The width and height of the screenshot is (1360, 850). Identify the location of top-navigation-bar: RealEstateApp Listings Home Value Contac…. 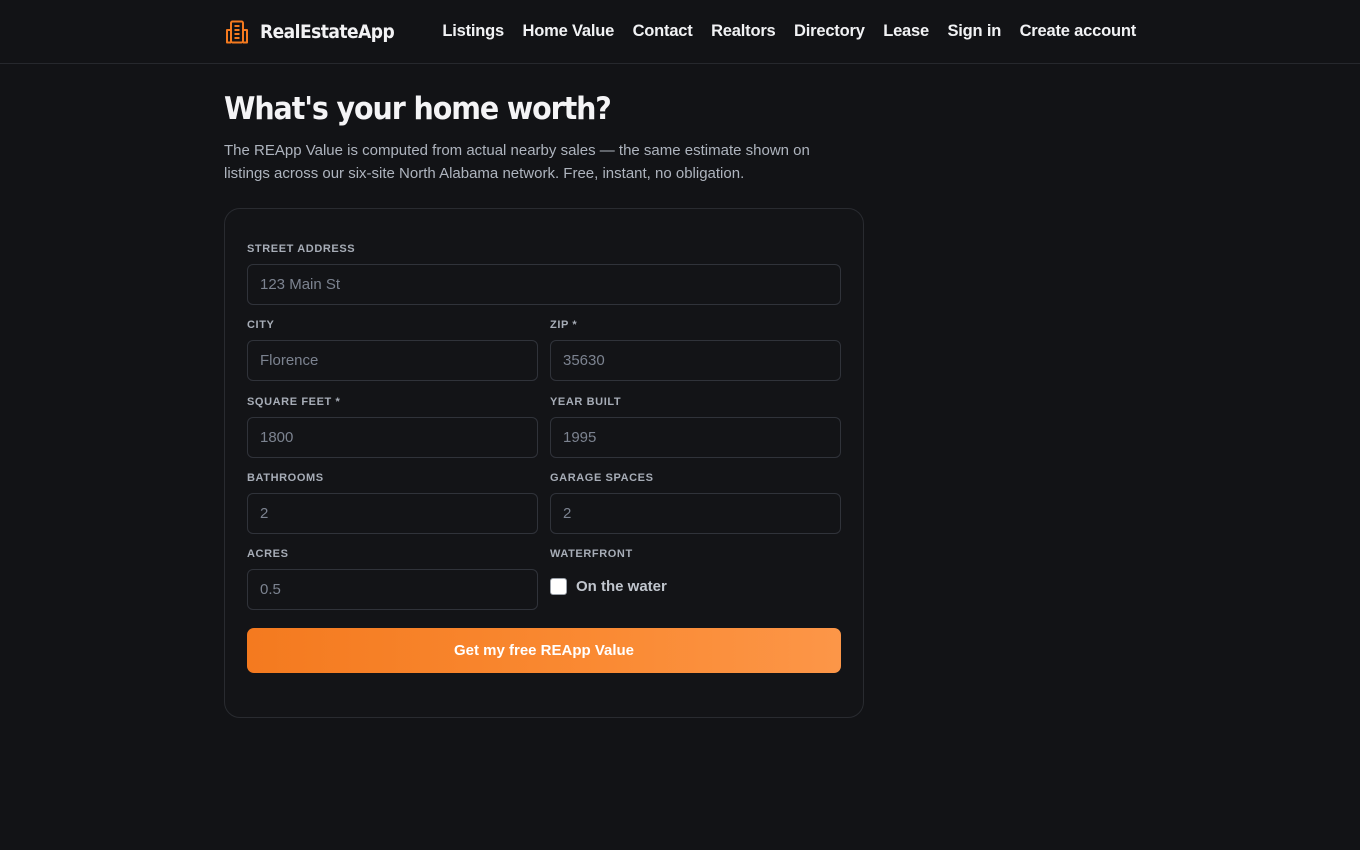
(680, 32).